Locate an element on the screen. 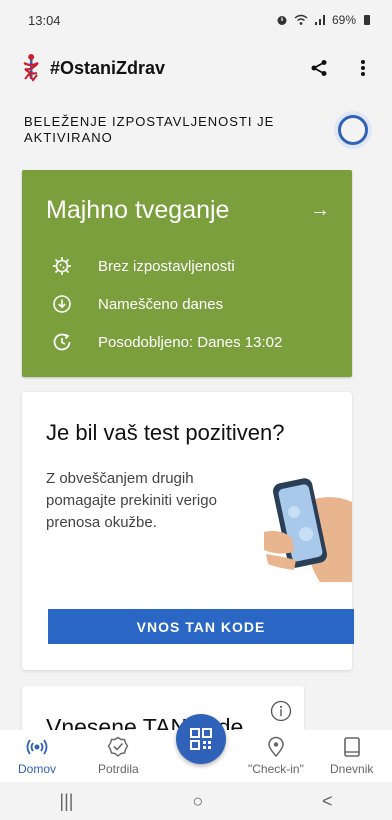 The image size is (392, 820). battery-percent: 69% is located at coordinates (343, 20).